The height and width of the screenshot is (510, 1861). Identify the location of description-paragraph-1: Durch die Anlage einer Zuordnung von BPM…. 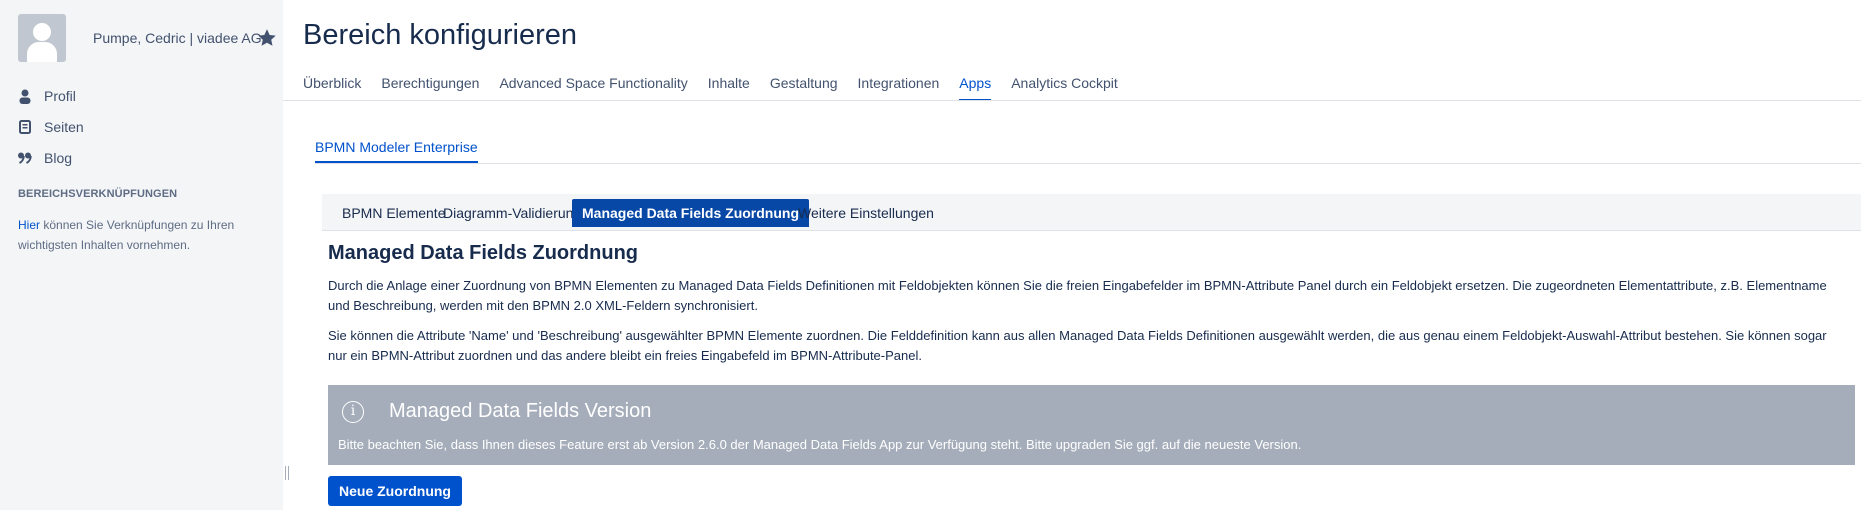
(1077, 295).